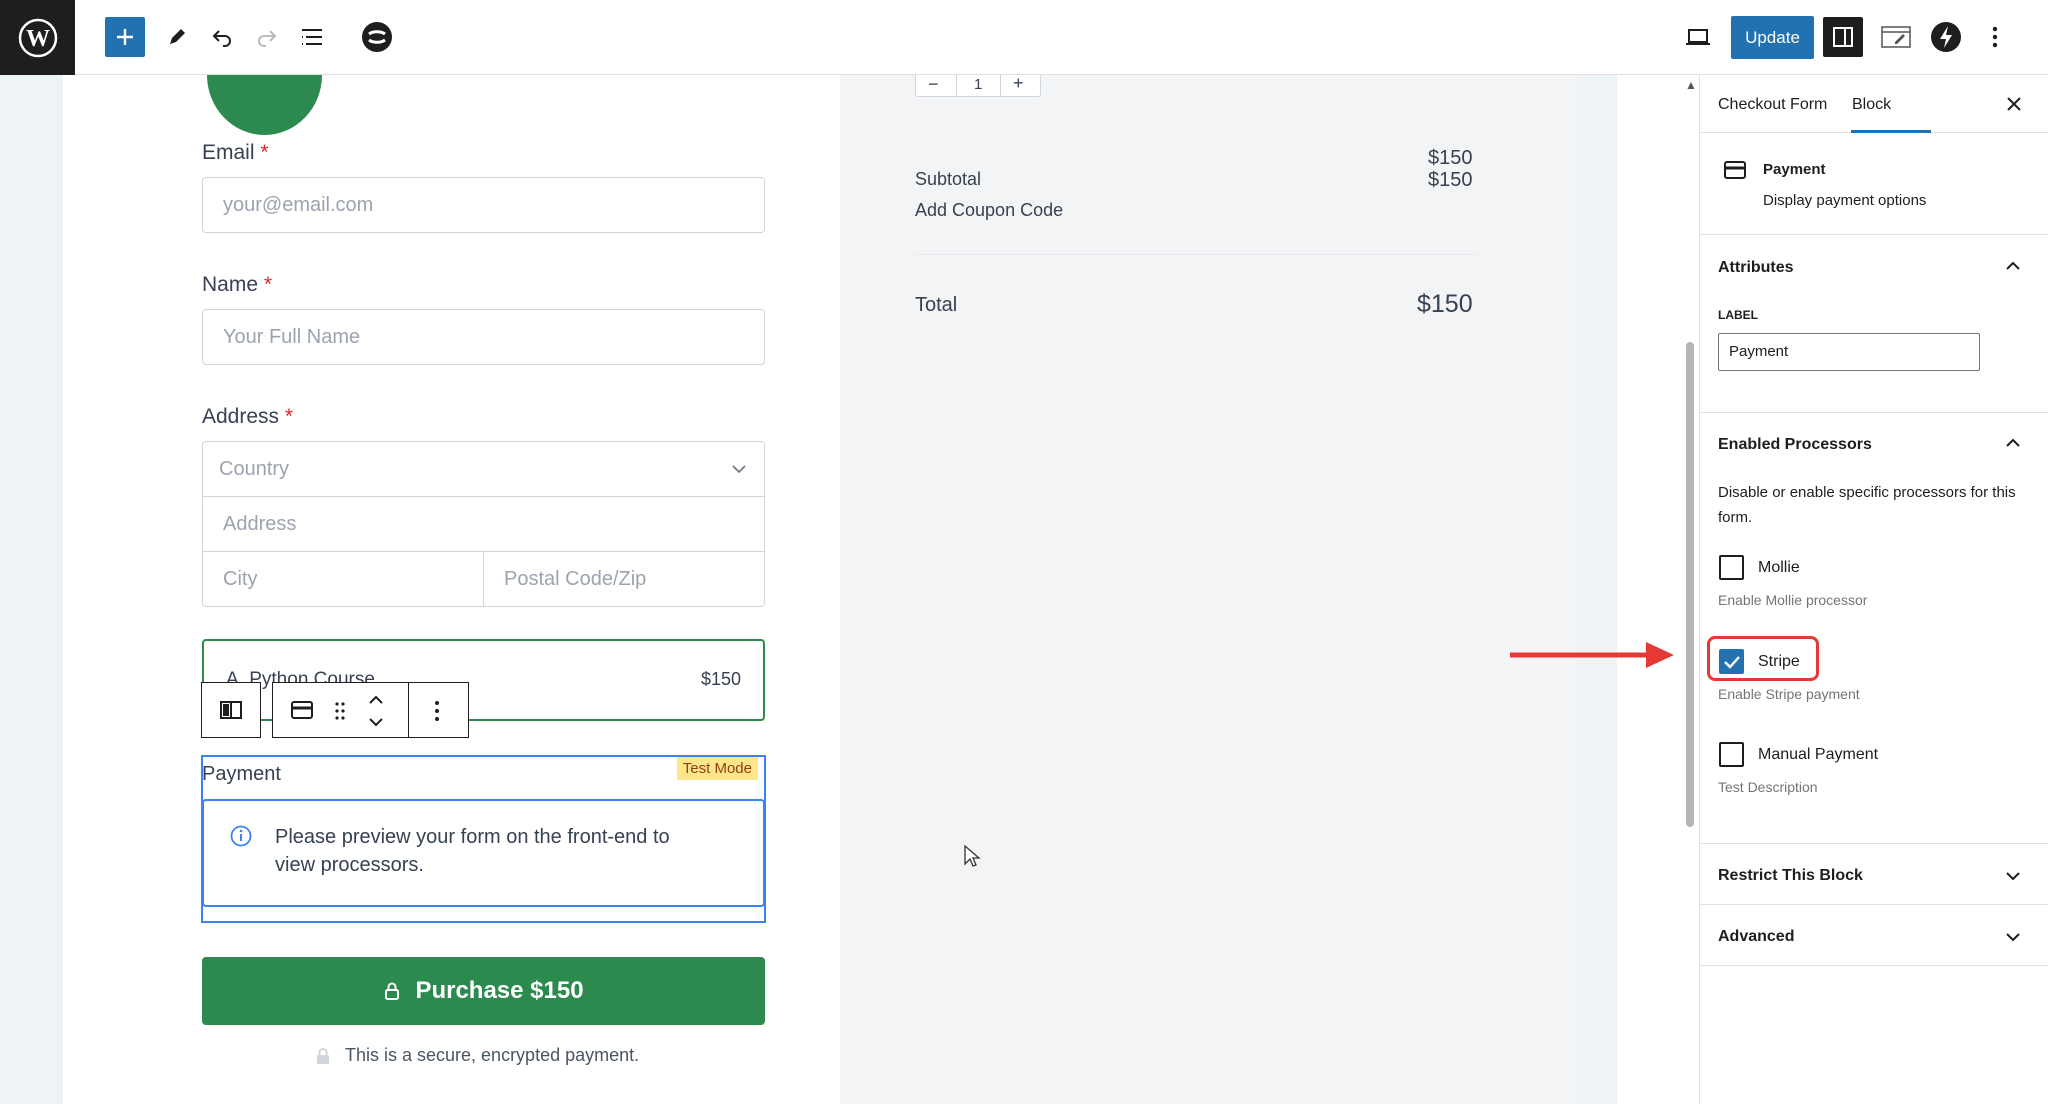 The image size is (2048, 1104). What do you see at coordinates (1597, 589) in the screenshot?
I see `canvas-gutter` at bounding box center [1597, 589].